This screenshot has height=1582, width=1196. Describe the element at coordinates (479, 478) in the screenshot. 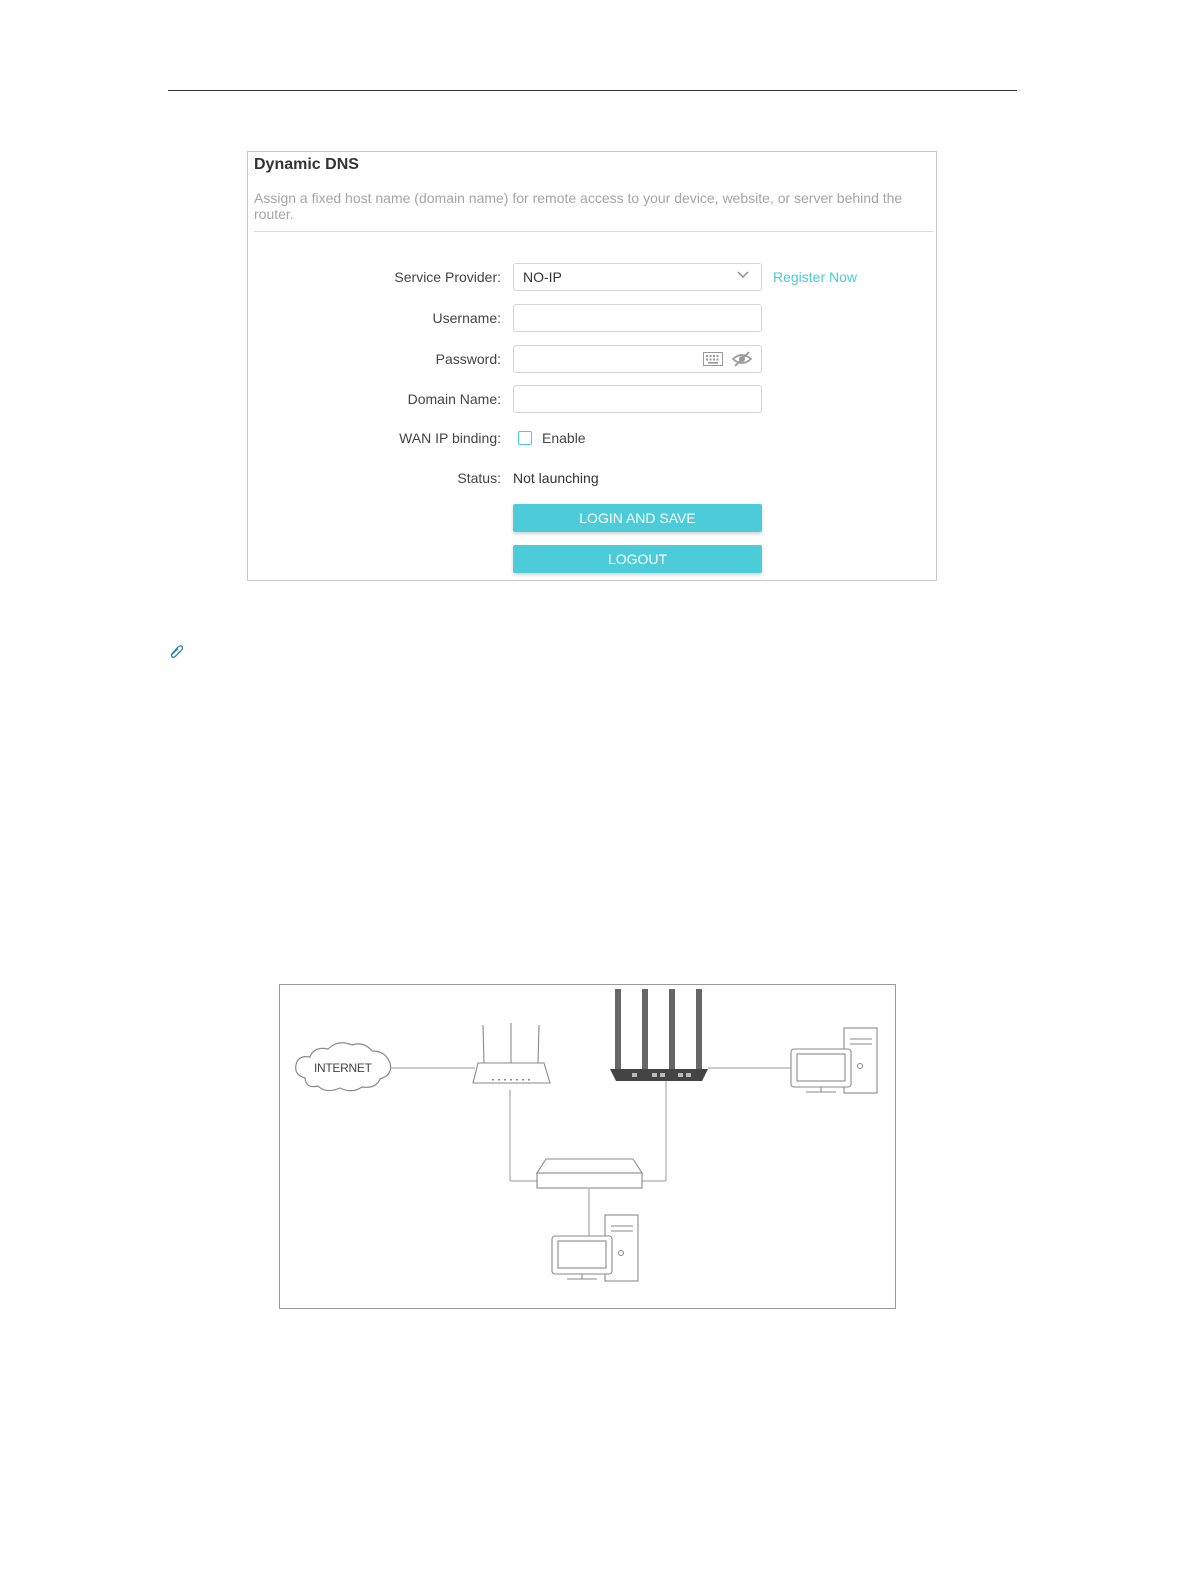

I see `status-label: Status:` at that location.